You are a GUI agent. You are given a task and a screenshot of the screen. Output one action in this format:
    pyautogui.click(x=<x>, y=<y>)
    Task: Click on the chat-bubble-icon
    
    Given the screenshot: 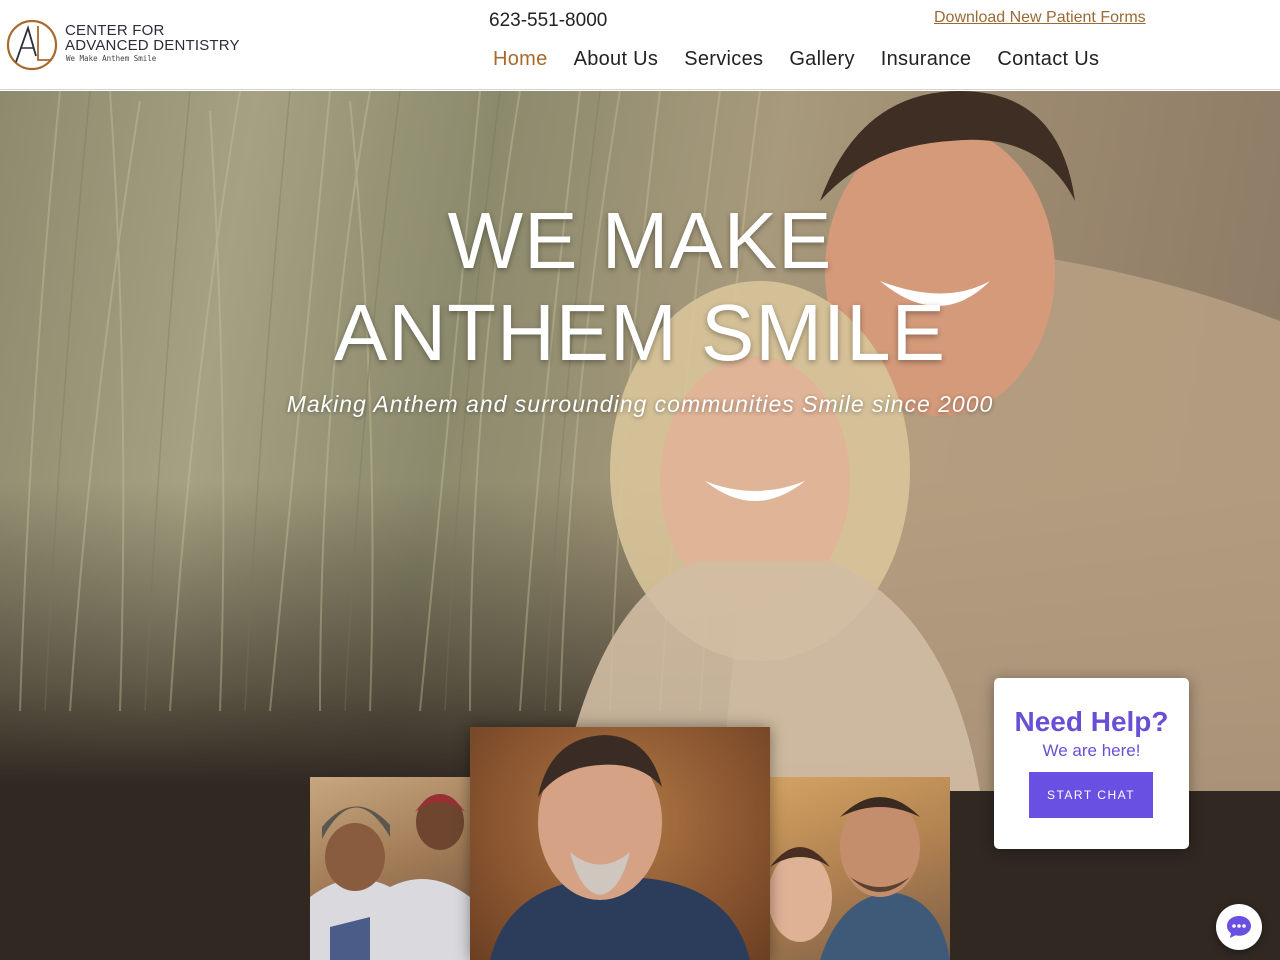 What is the action you would take?
    pyautogui.click(x=1239, y=927)
    